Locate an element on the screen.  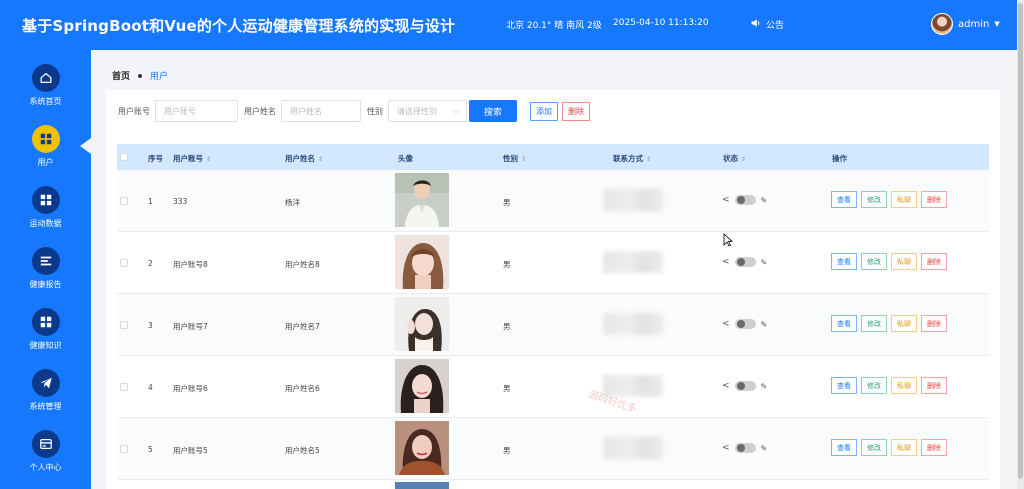
column-status: 状态 ⇕ is located at coordinates (734, 158).